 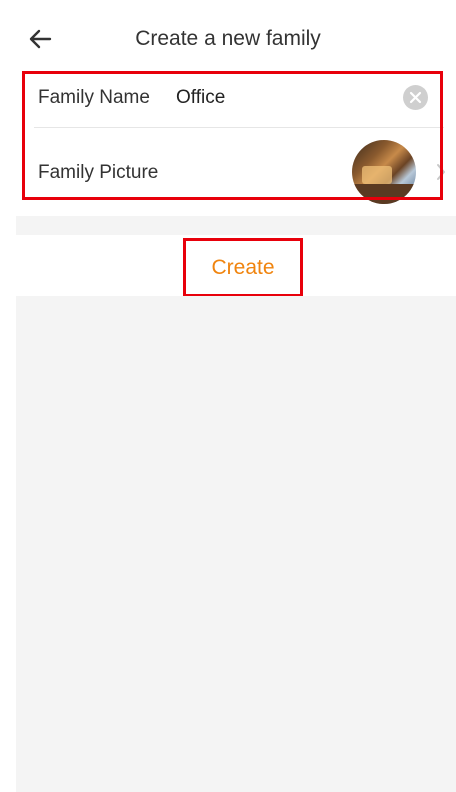 I want to click on family-picture-avatar, so click(x=384, y=172).